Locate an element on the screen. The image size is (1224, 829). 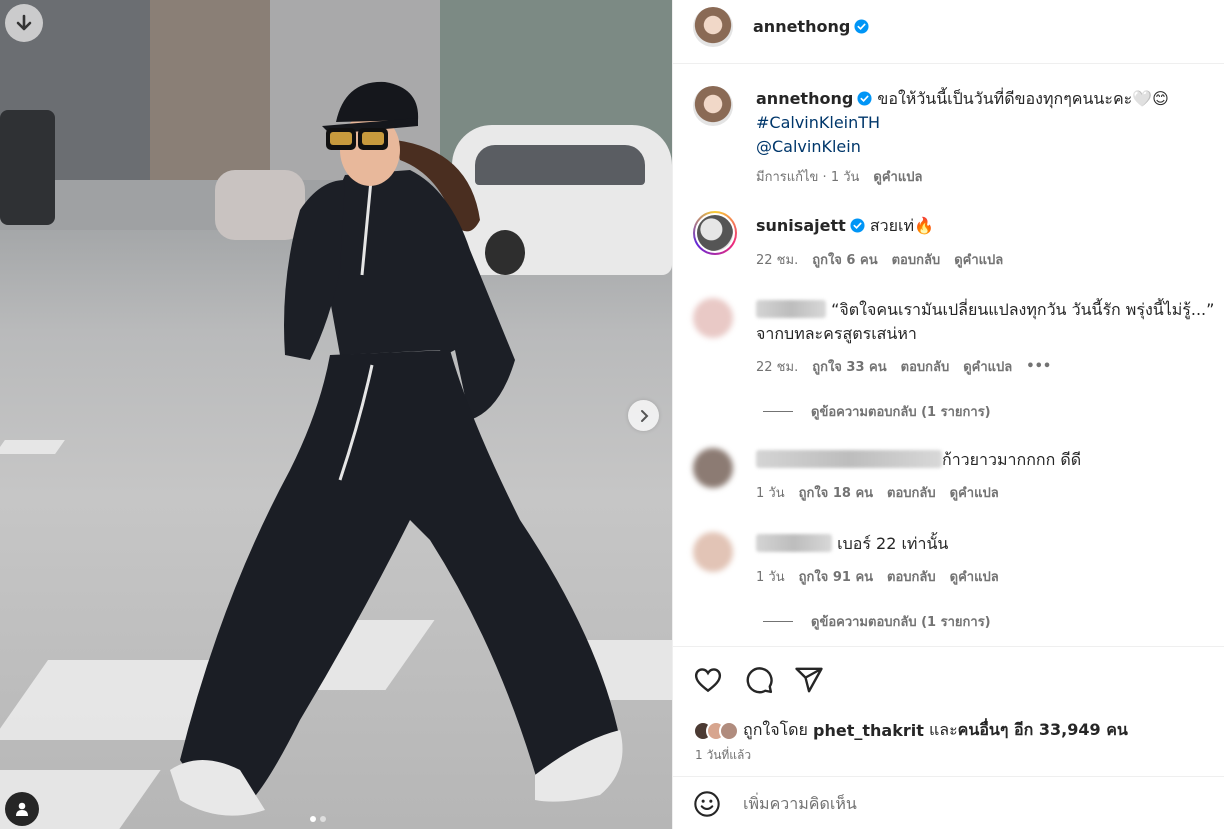
view-replies-4: ดูข้อความตอบกลับ (1 รายการ) is located at coordinates (877, 621).